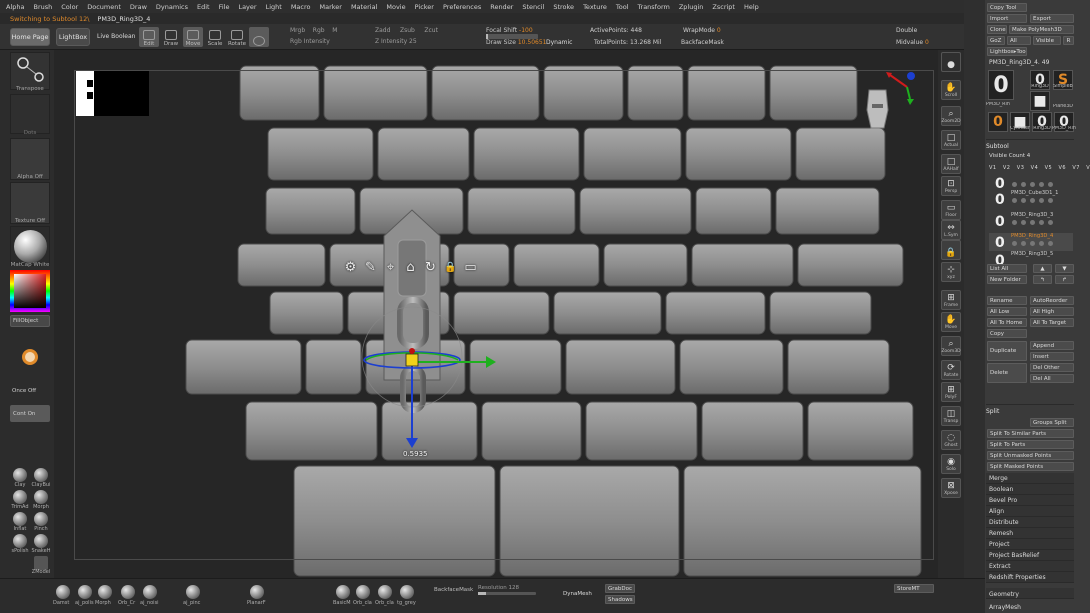 Image resolution: width=1090 pixels, height=613 pixels. I want to click on midvalue-slider: Midvalue 0, so click(912, 42).